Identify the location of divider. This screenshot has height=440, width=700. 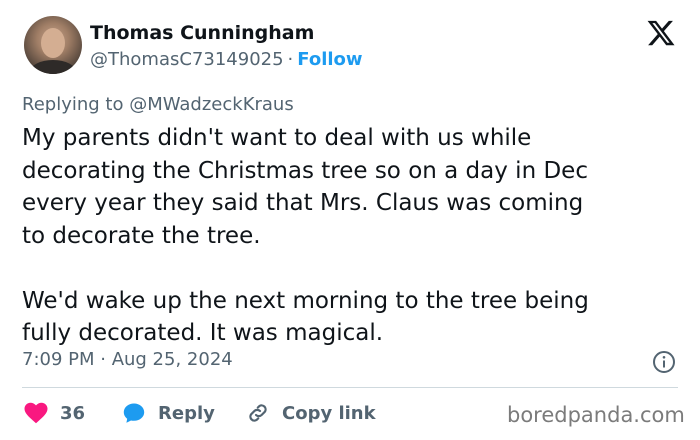
(350, 387).